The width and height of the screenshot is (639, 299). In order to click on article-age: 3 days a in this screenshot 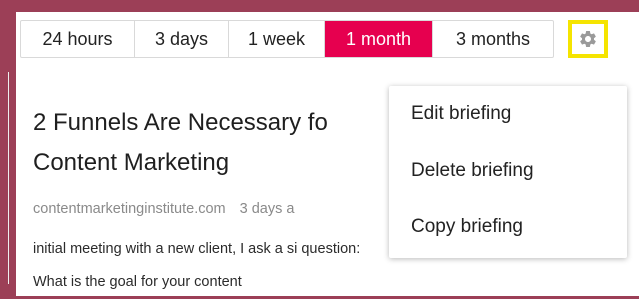, I will do `click(267, 209)`.